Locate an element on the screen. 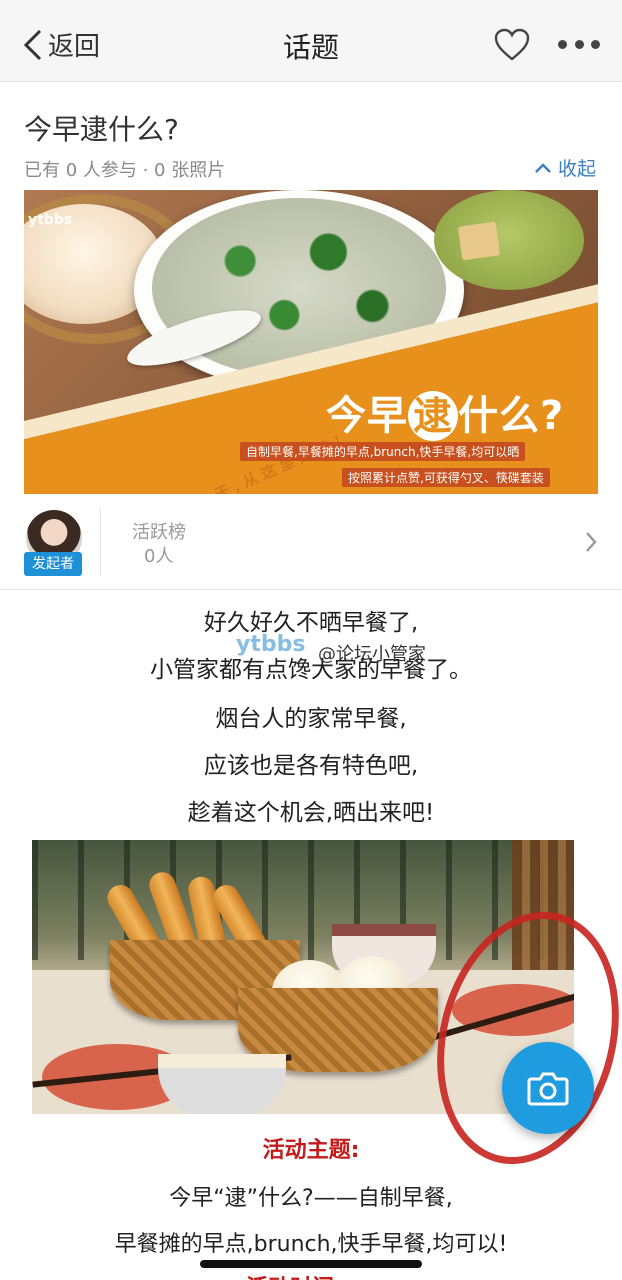 This screenshot has height=1280, width=622. banner-rules-line: 自制早餐,早餐摊的早点,brunch,快手早餐,均可以晒 is located at coordinates (383, 451).